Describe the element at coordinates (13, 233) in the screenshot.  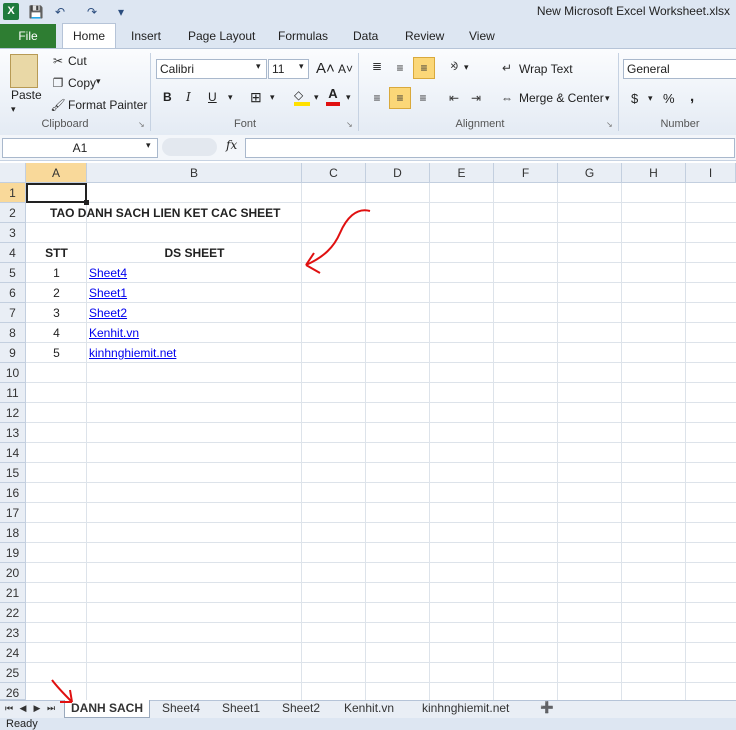
I see `row-header: 3` at that location.